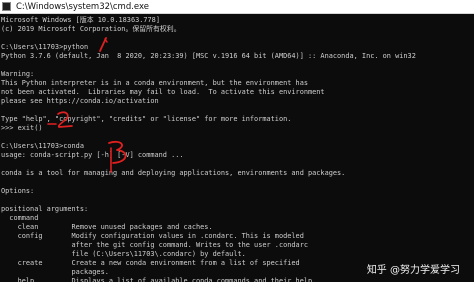 The height and width of the screenshot is (282, 474). Describe the element at coordinates (18, 191) in the screenshot. I see `console-line: Options:` at that location.